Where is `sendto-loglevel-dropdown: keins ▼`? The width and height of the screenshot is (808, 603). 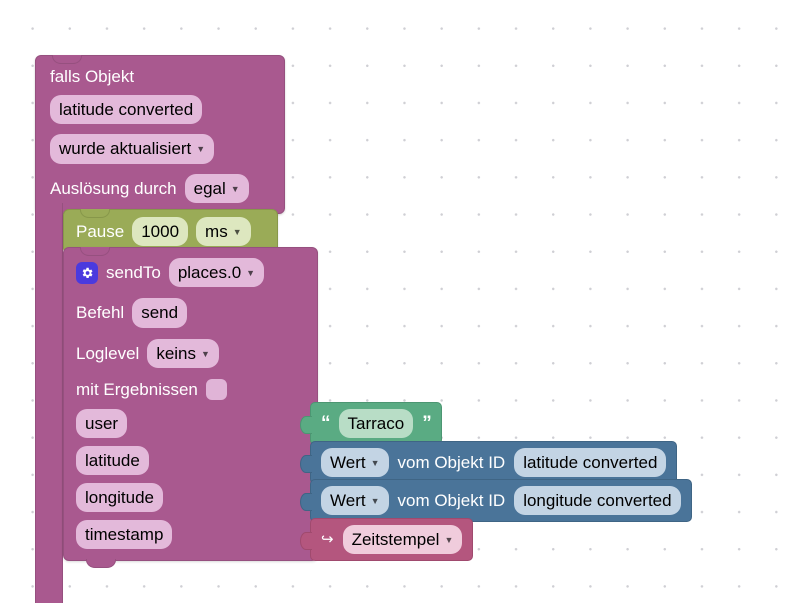
sendto-loglevel-dropdown: keins ▼ is located at coordinates (183, 353).